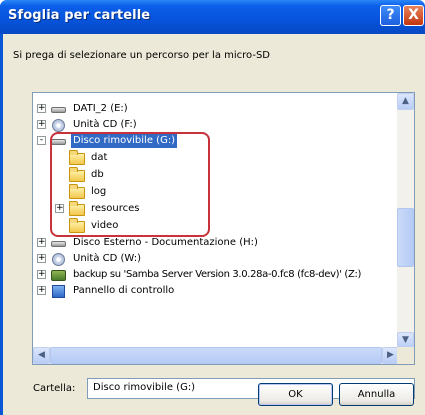  What do you see at coordinates (390, 15) in the screenshot?
I see `help-button: ?` at bounding box center [390, 15].